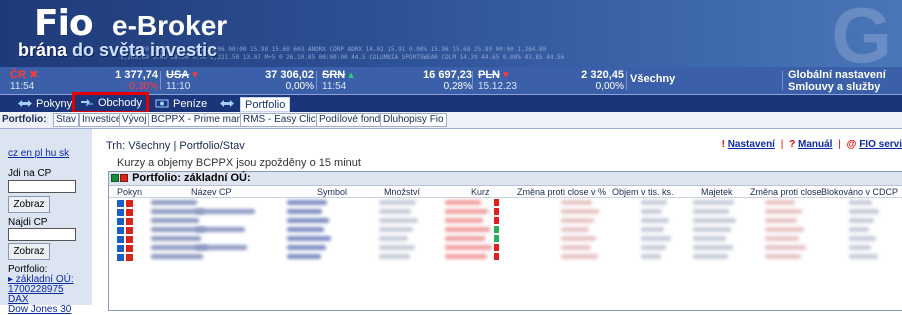  What do you see at coordinates (115, 178) in the screenshot?
I see `expand-icon` at bounding box center [115, 178].